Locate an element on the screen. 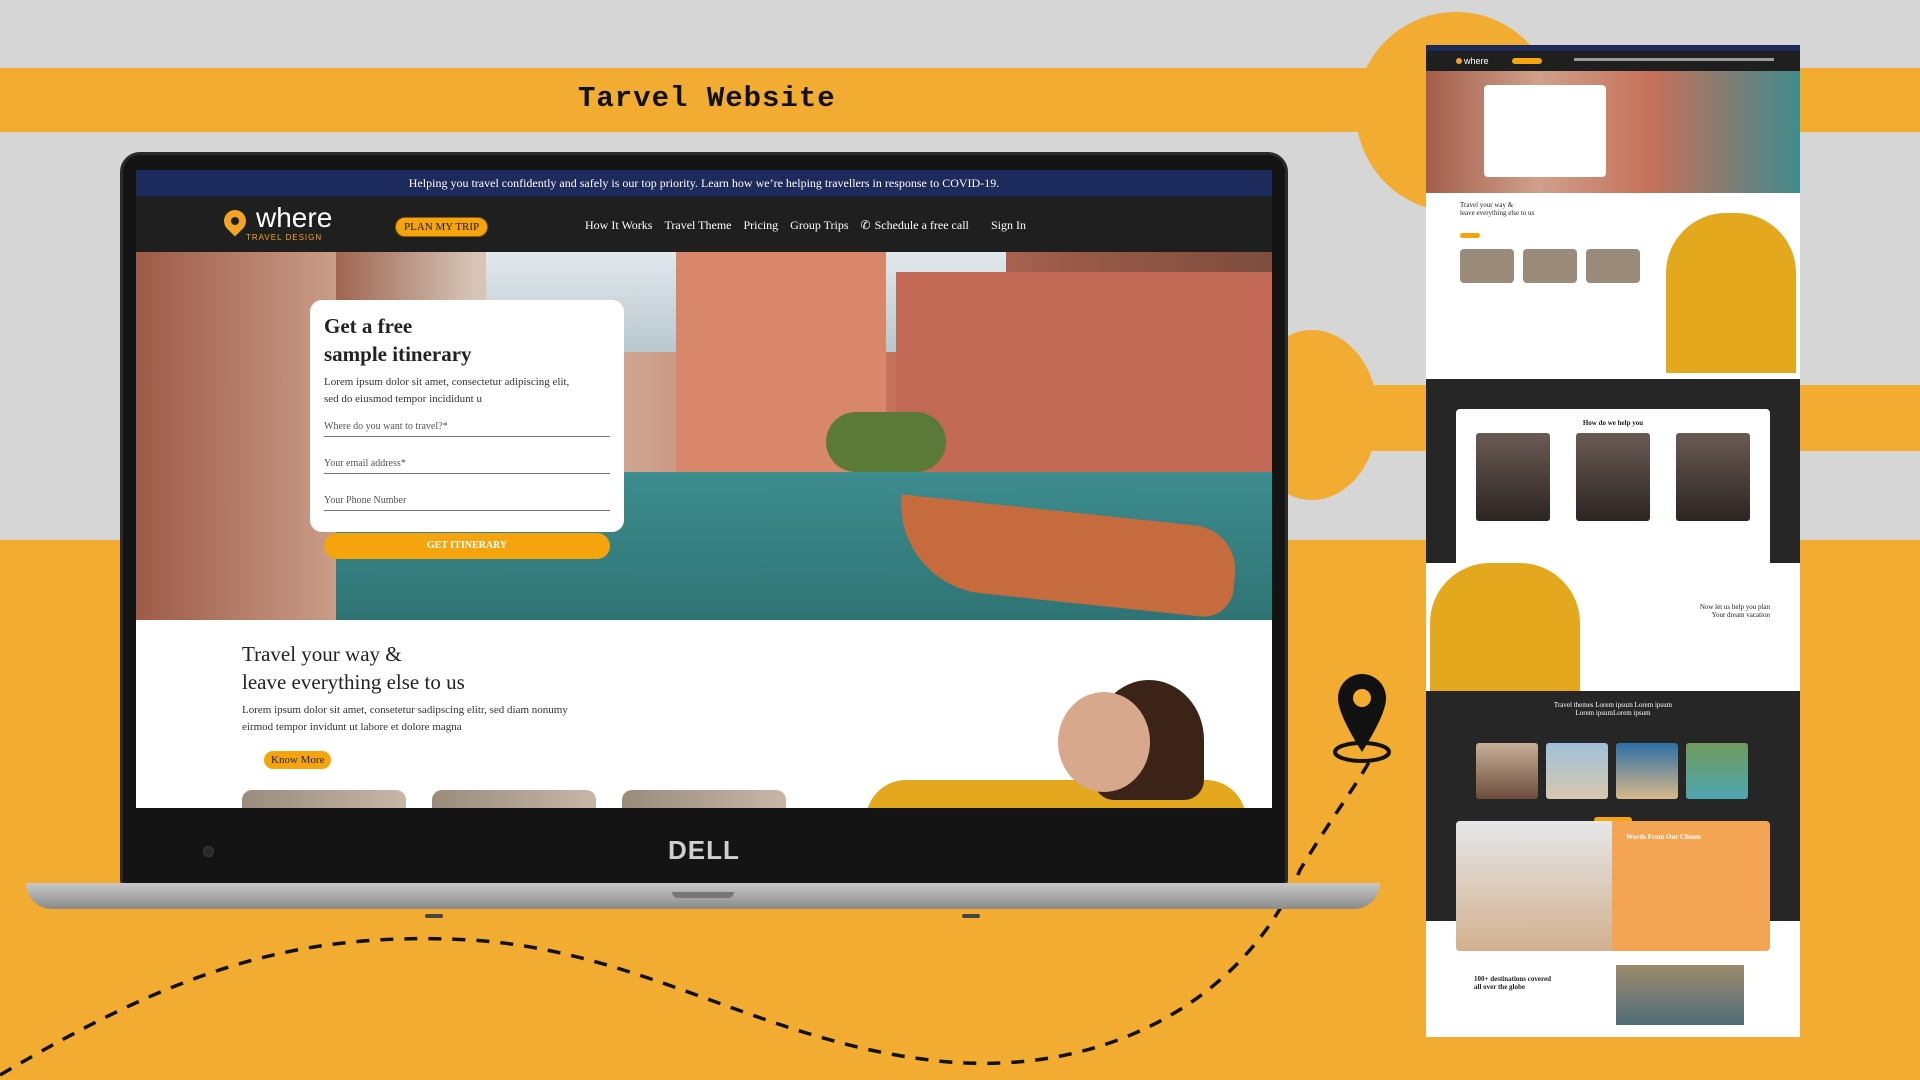 The height and width of the screenshot is (1080, 1920). form-title: Get a free sample itinerary is located at coordinates (467, 340).